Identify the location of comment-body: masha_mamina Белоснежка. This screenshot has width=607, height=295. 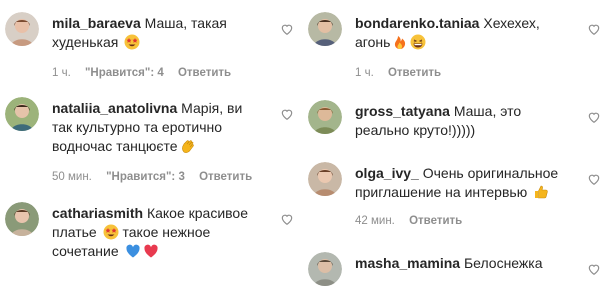
(463, 263).